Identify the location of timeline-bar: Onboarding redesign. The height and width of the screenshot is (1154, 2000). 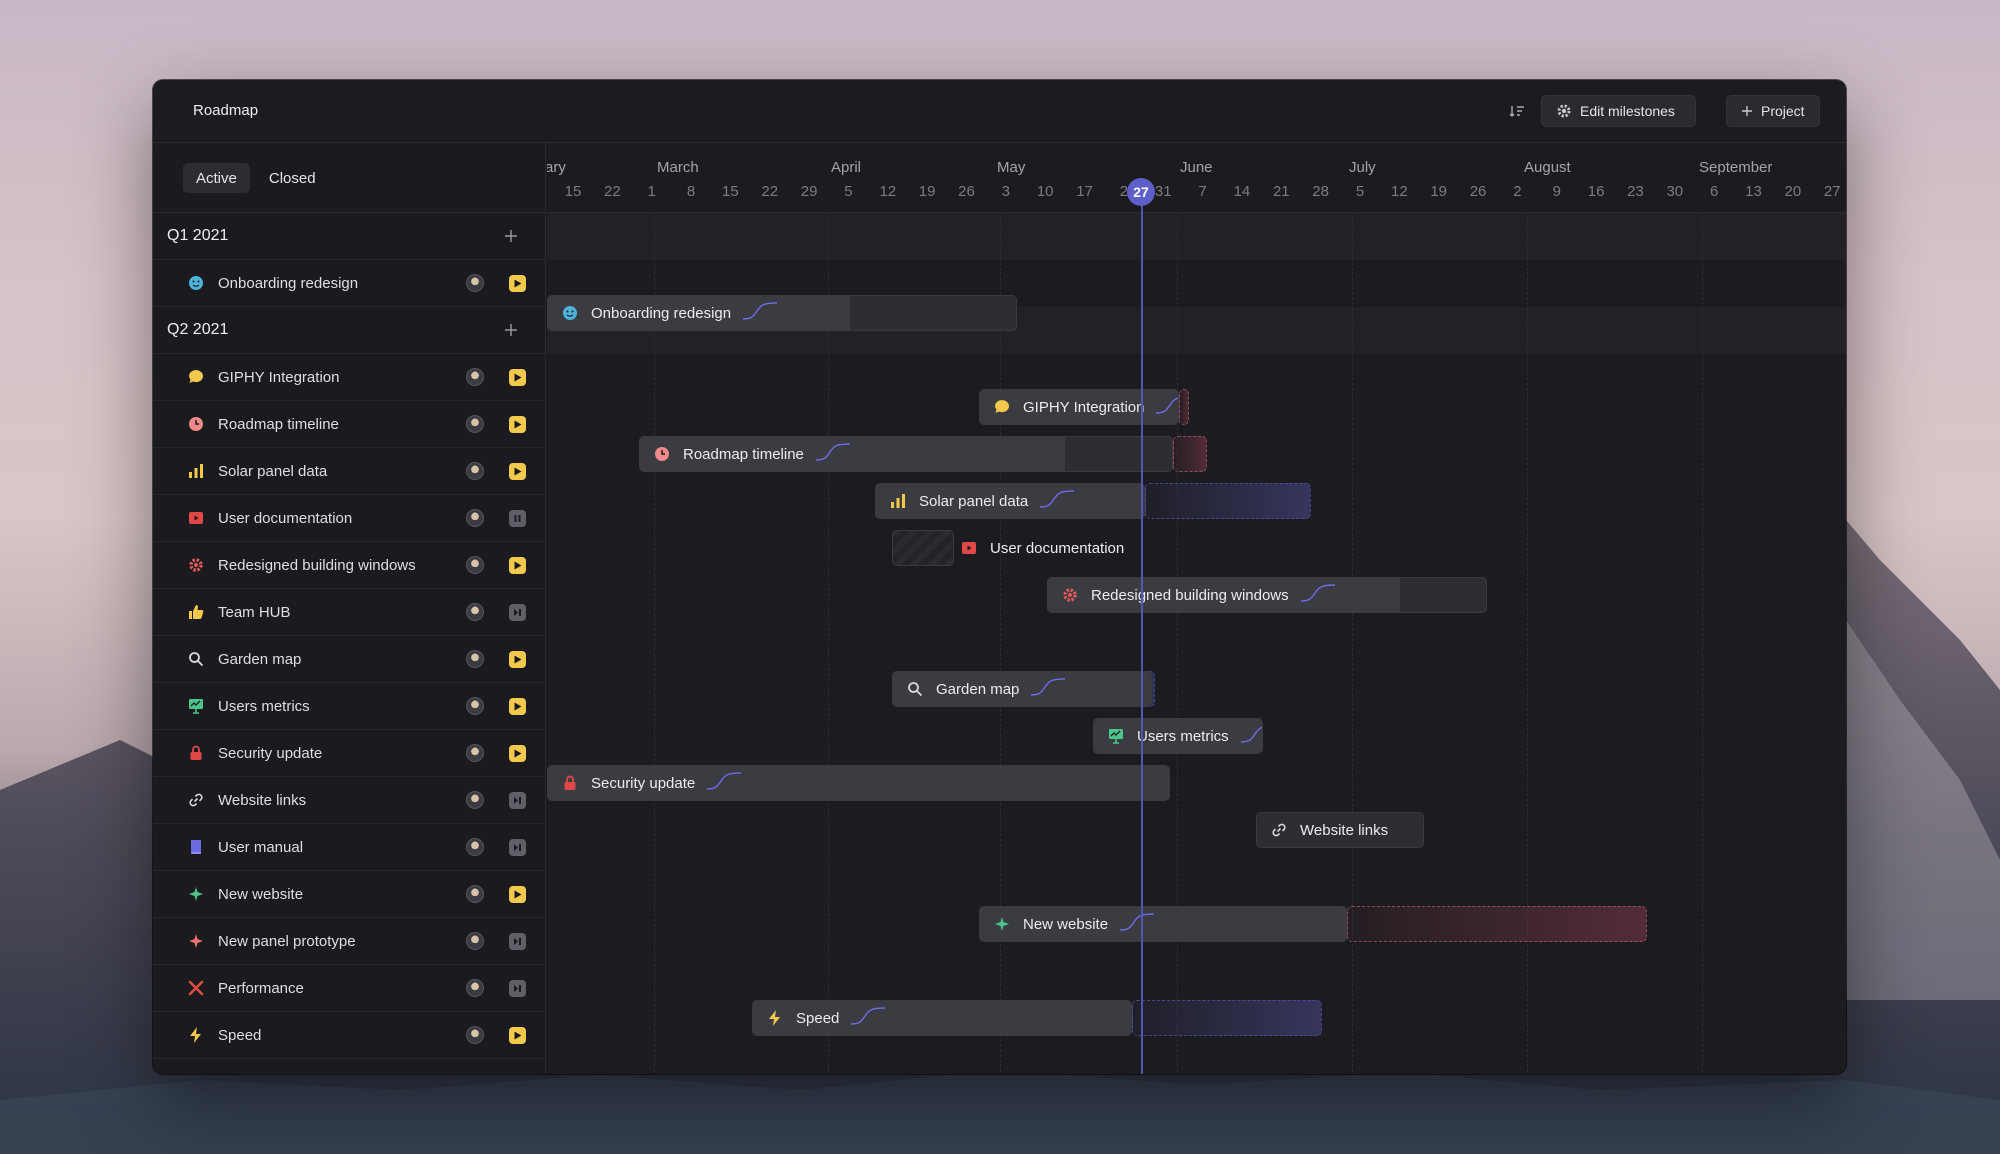
(782, 313).